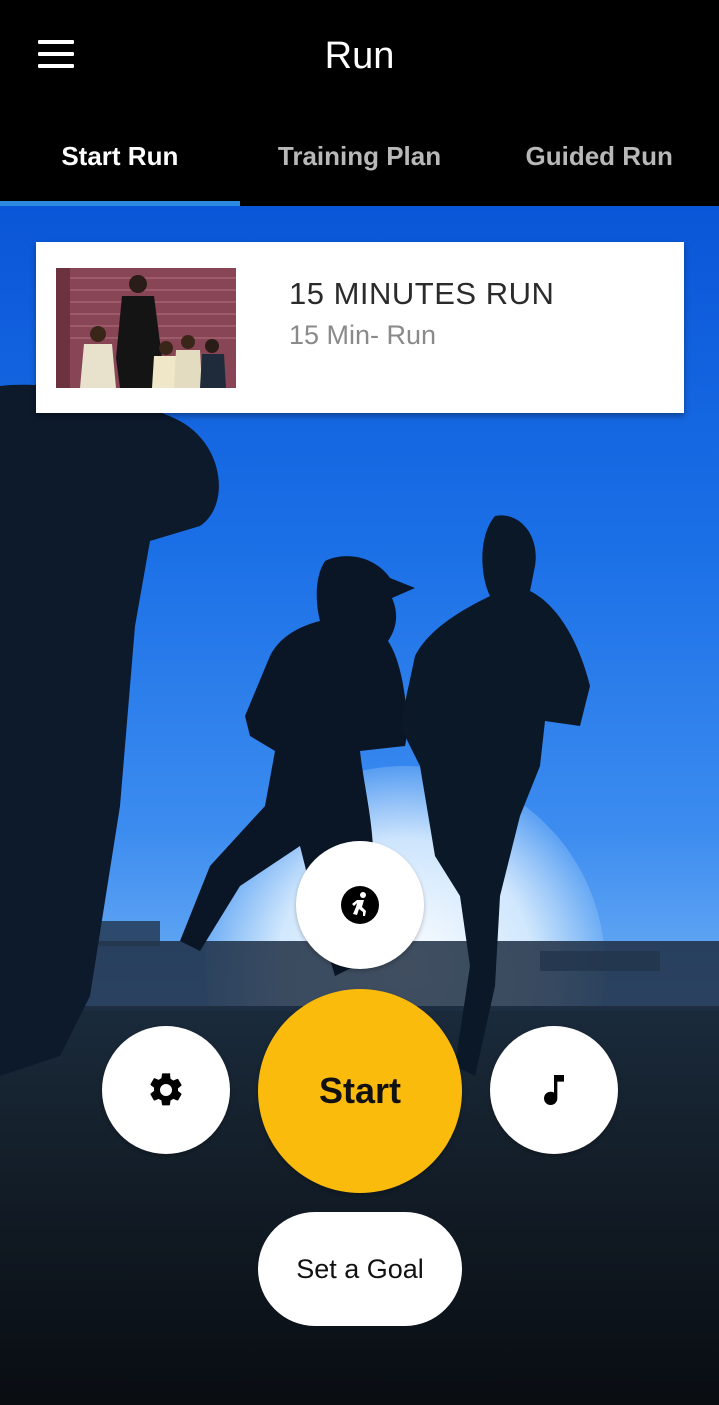  I want to click on set-goal-button: Set a Goal, so click(360, 1269).